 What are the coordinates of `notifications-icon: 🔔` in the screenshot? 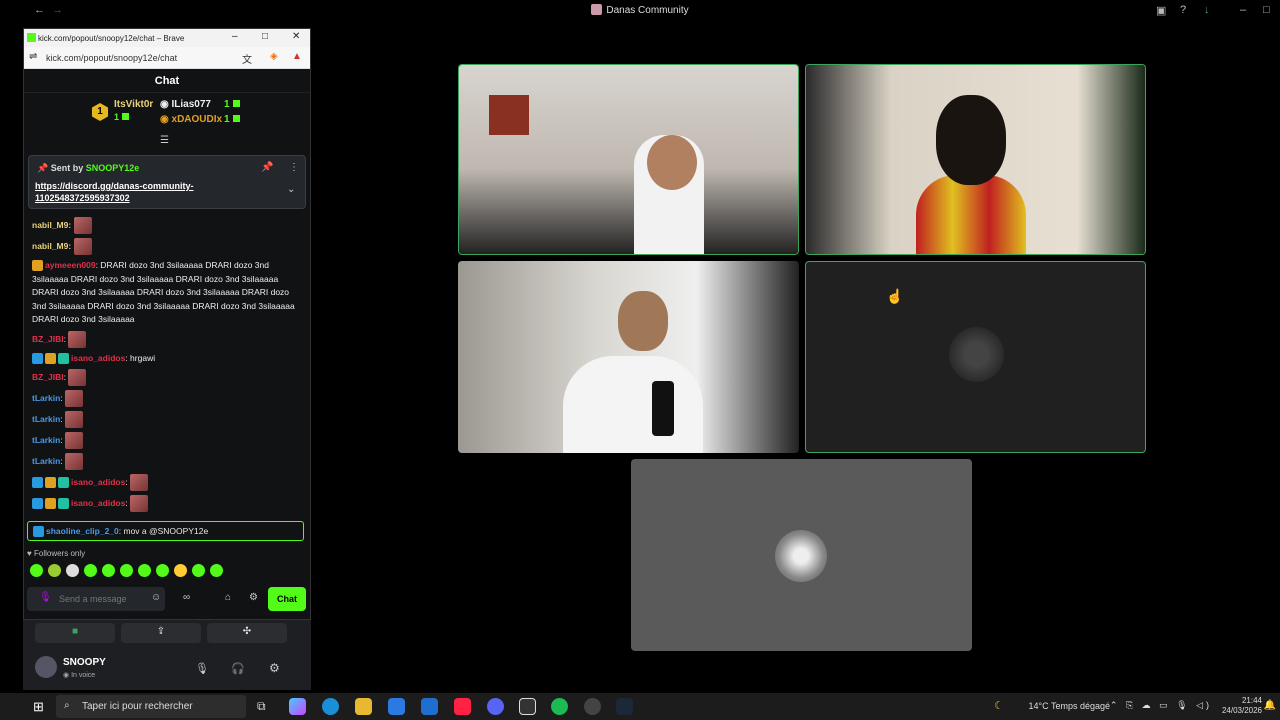 It's located at (1270, 705).